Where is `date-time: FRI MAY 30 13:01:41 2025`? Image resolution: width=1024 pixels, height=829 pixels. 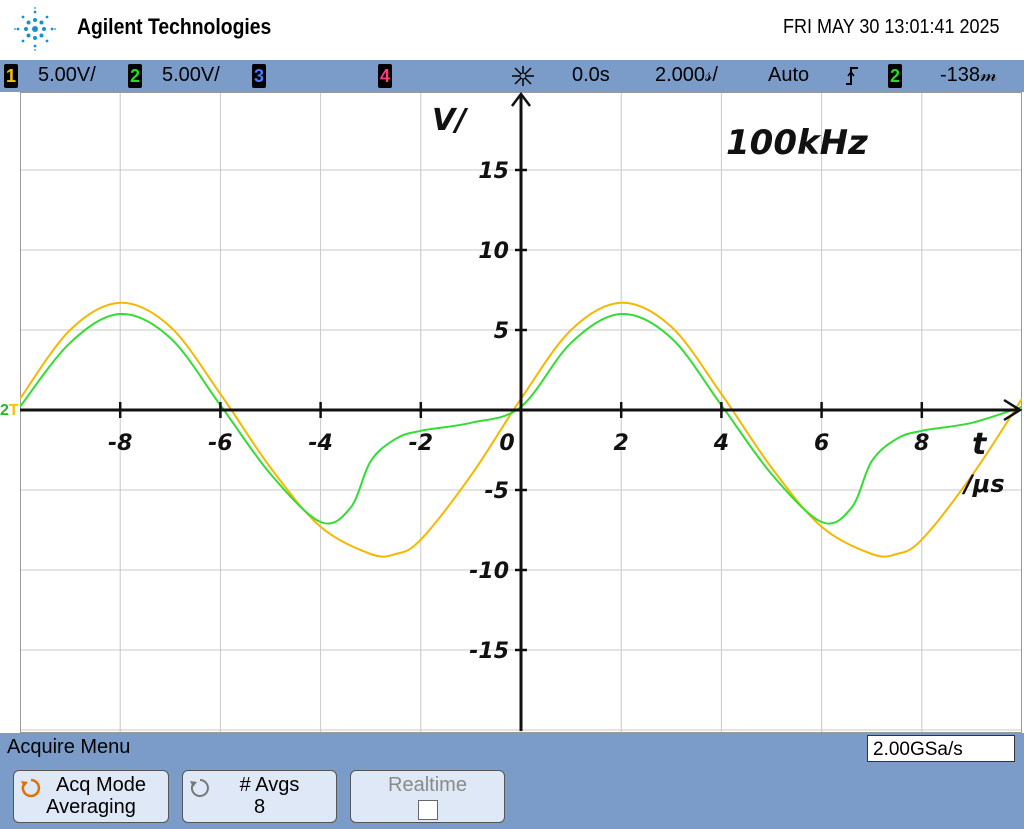
date-time: FRI MAY 30 13:01:41 2025 is located at coordinates (891, 27).